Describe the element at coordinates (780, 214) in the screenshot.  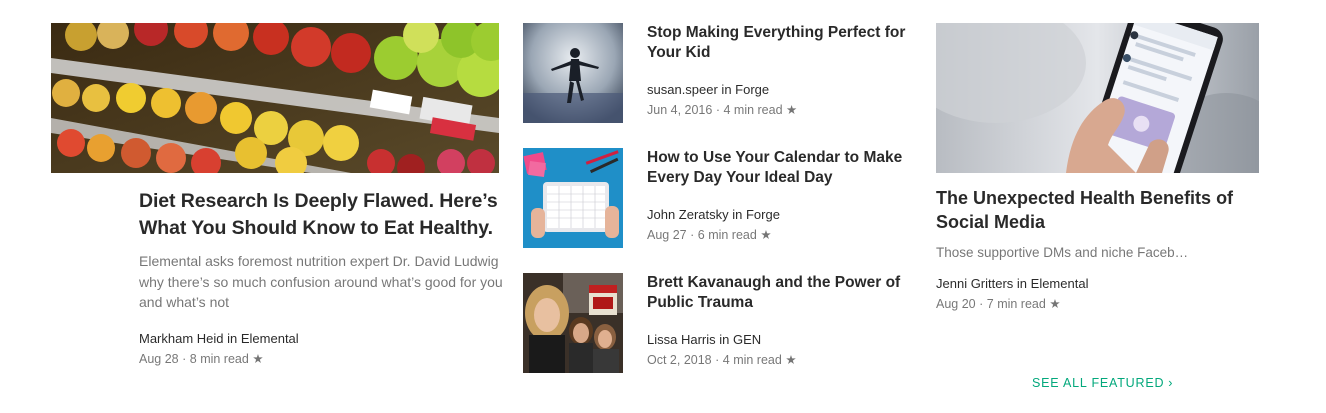
I see `story-author: John Zeratsky in Forge` at that location.